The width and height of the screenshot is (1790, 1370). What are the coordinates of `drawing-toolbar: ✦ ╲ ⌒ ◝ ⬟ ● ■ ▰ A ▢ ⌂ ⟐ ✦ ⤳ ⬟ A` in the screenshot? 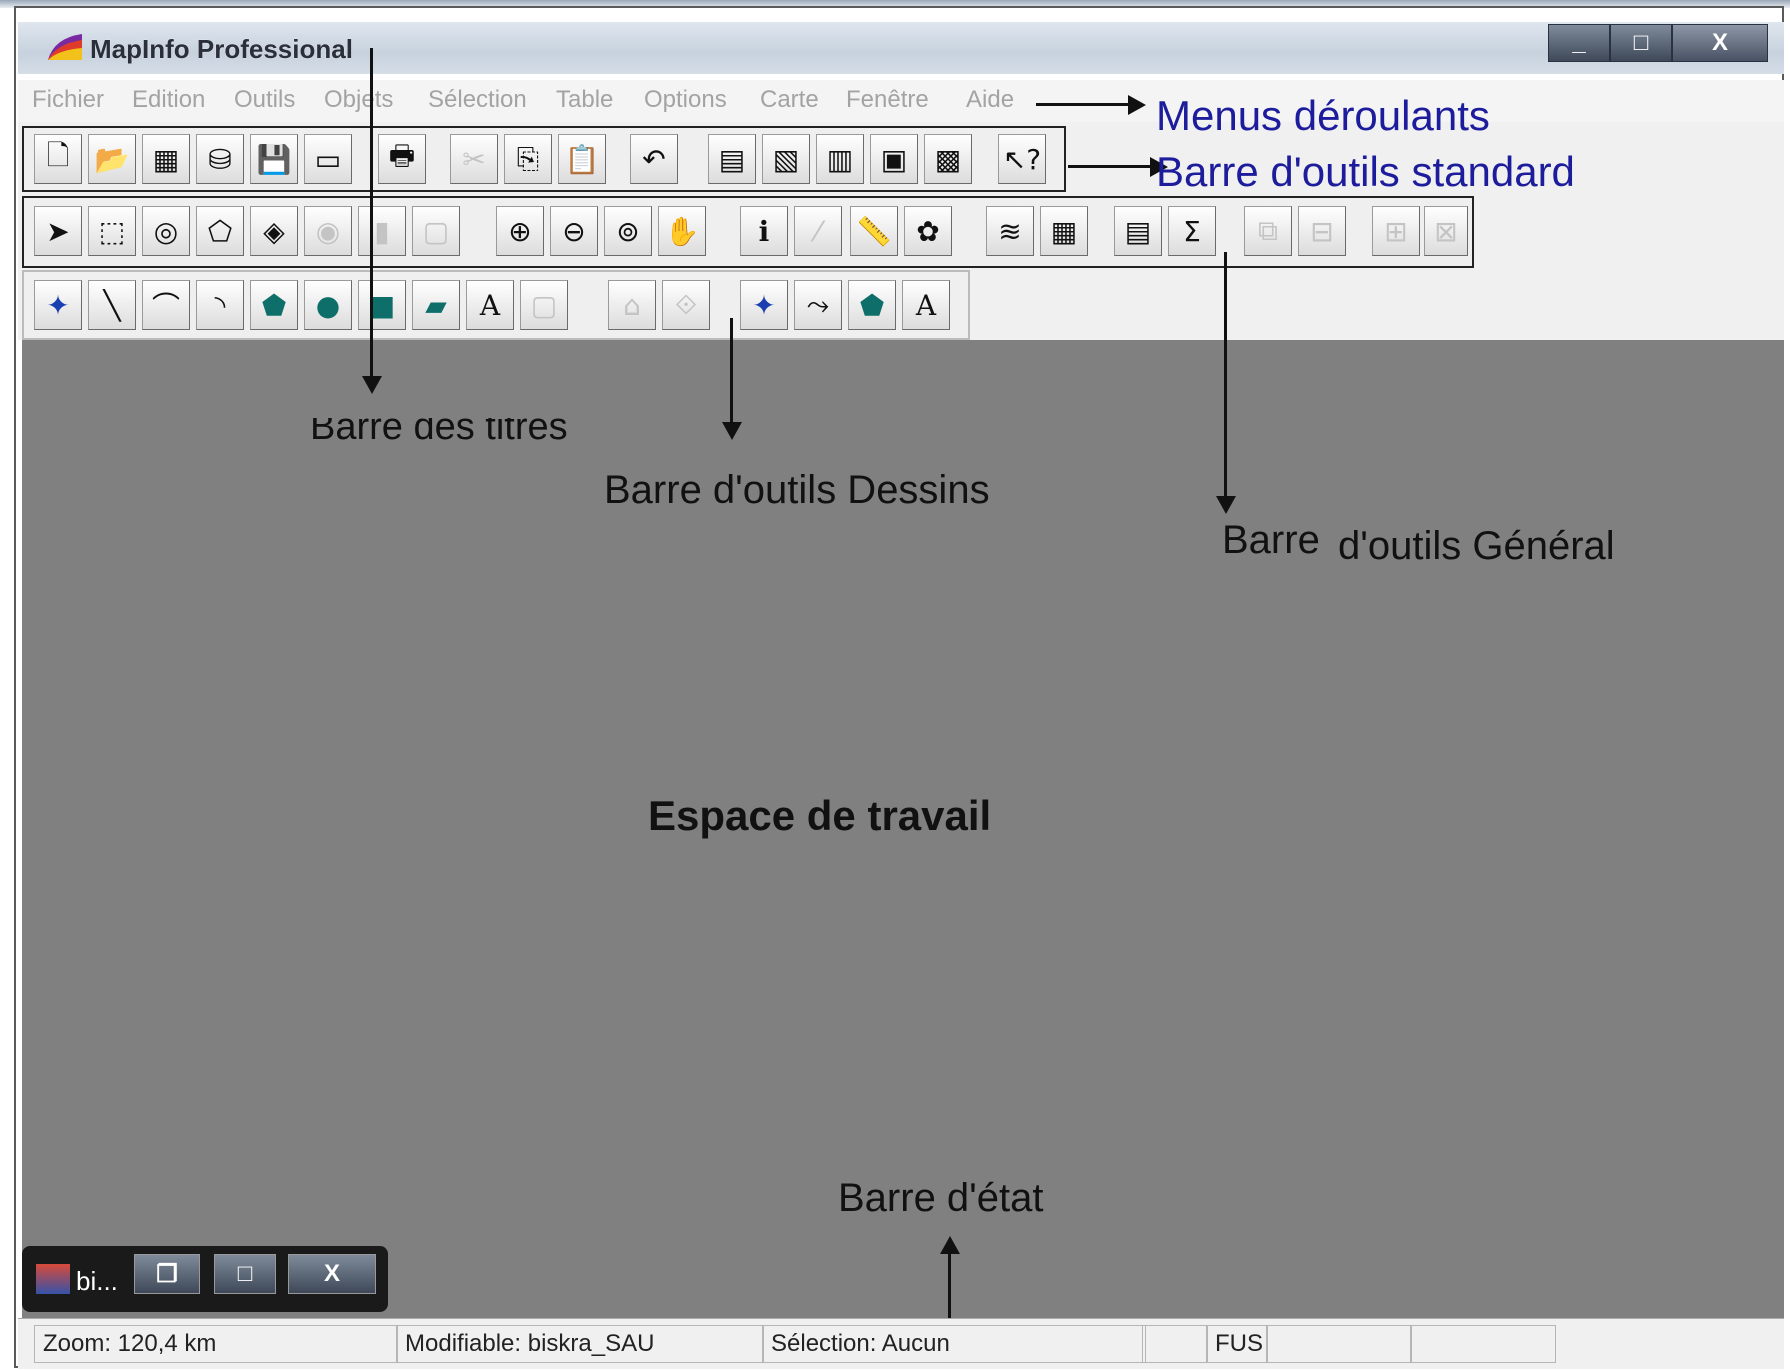 It's located at (496, 305).